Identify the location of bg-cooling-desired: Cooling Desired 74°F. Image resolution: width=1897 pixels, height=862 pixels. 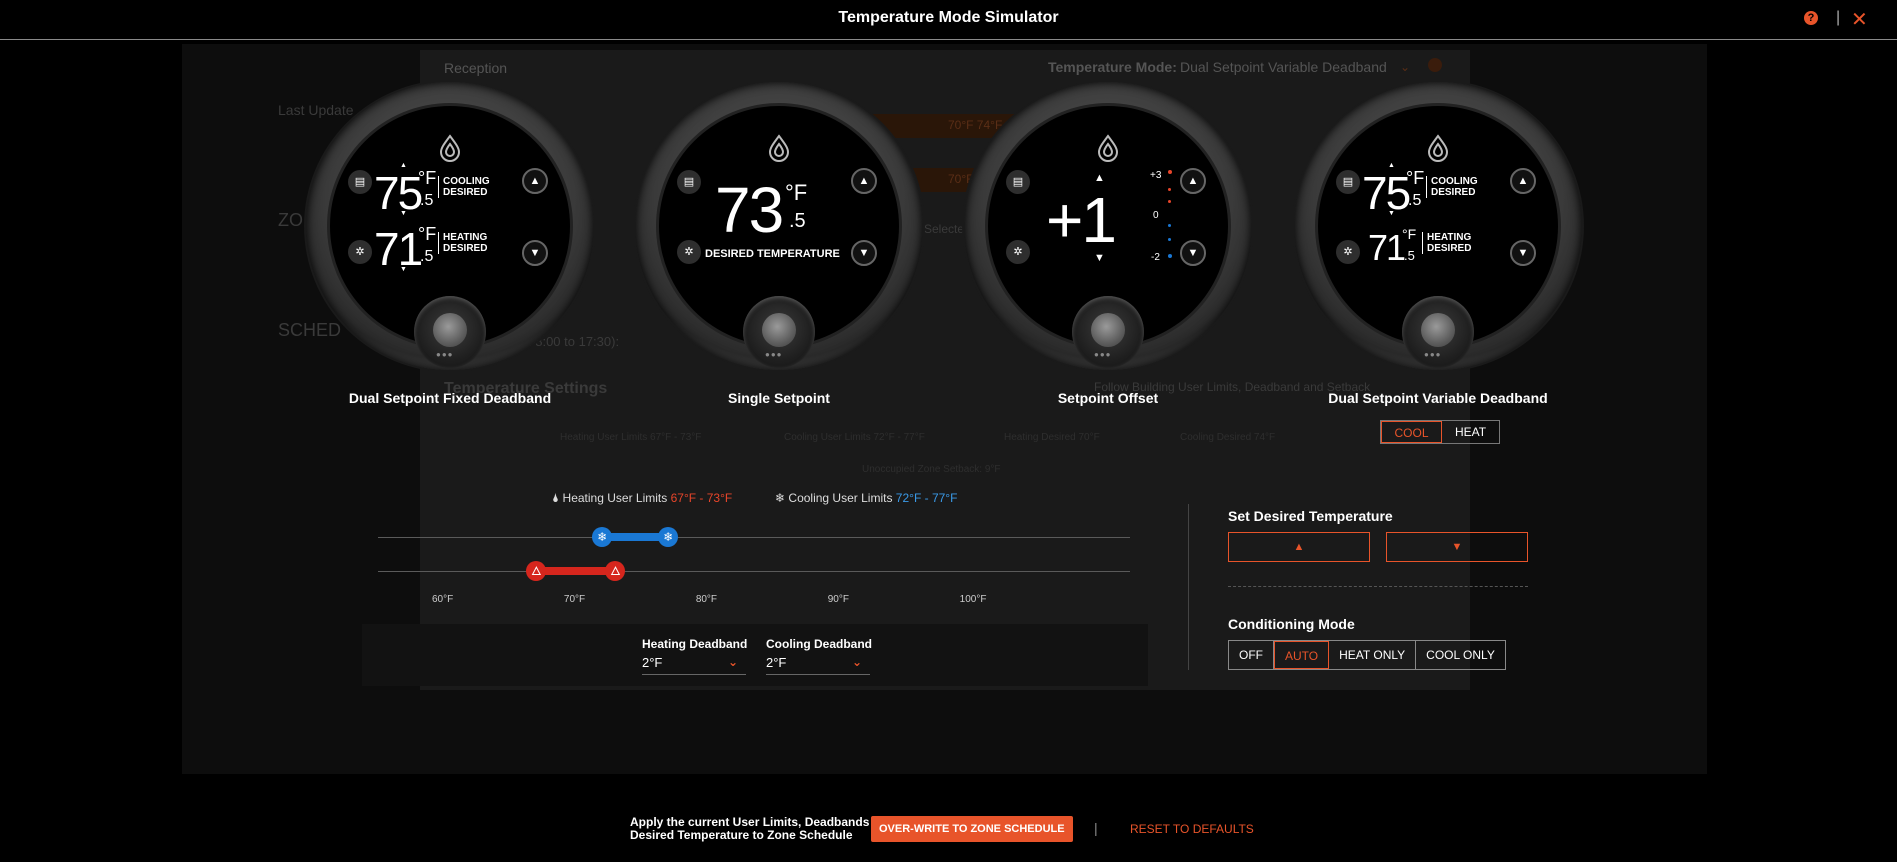
(1228, 437).